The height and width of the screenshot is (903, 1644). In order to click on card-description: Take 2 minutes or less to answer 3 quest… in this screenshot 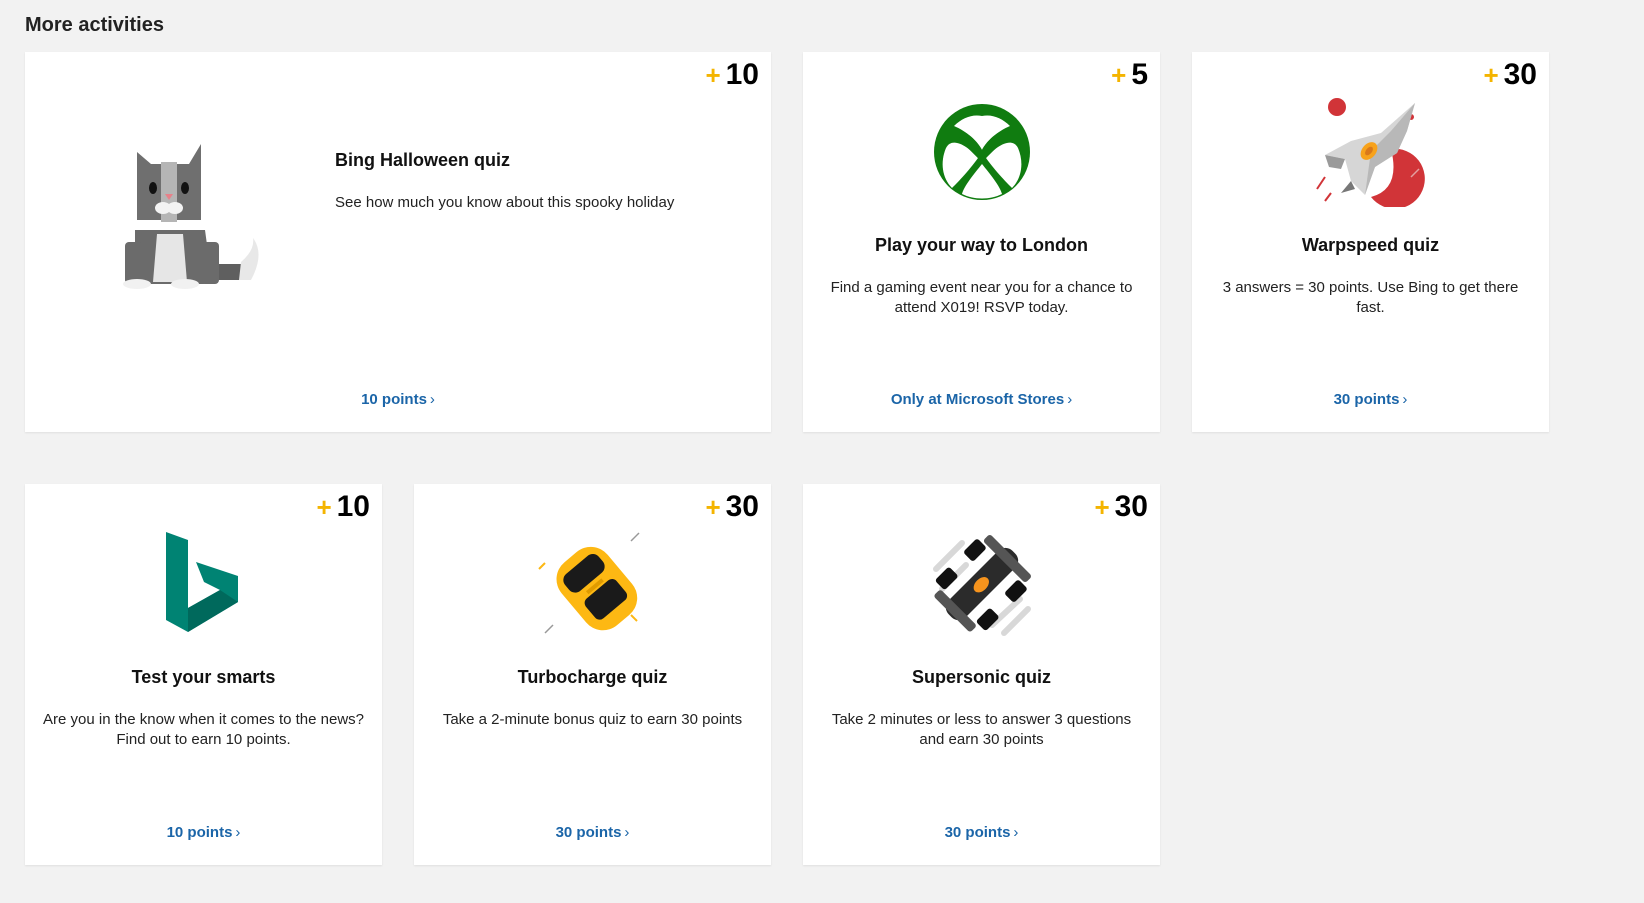, I will do `click(981, 729)`.